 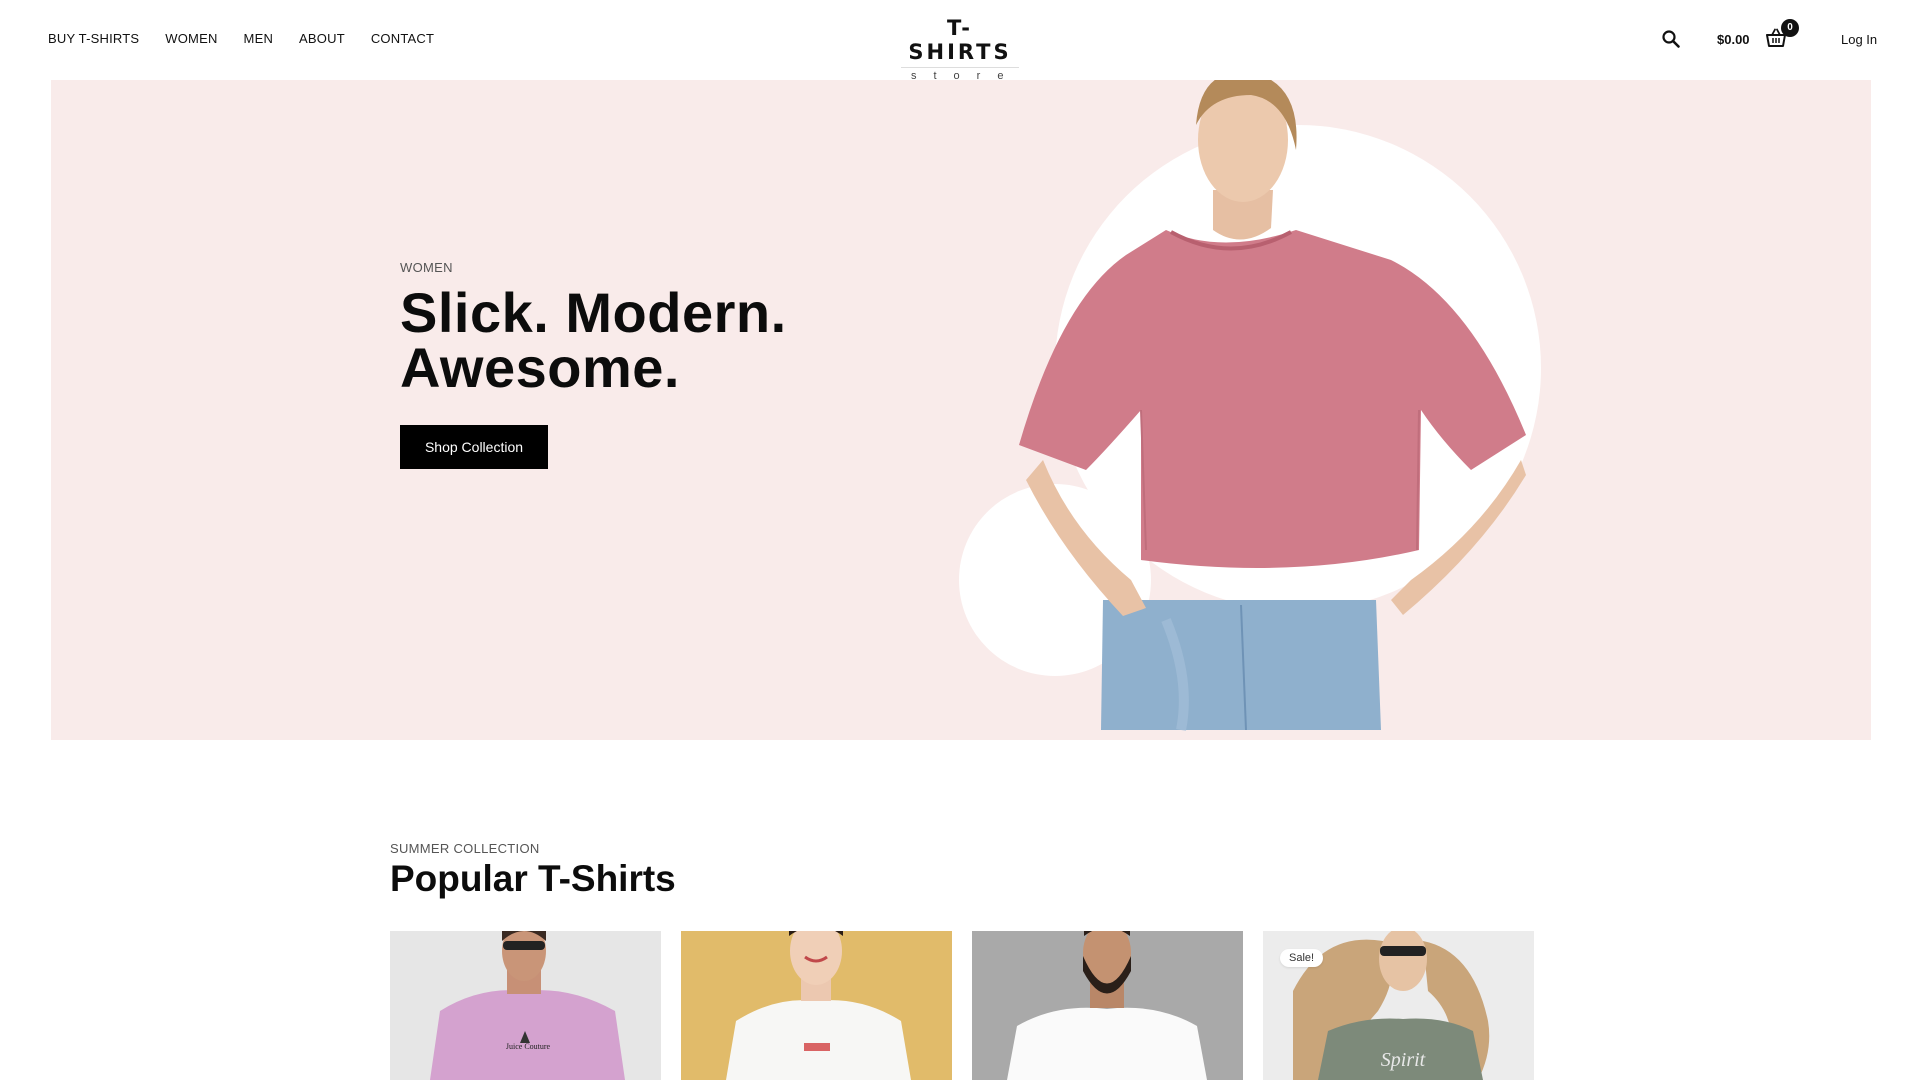 I want to click on cart-total: $0.00, so click(x=1733, y=39).